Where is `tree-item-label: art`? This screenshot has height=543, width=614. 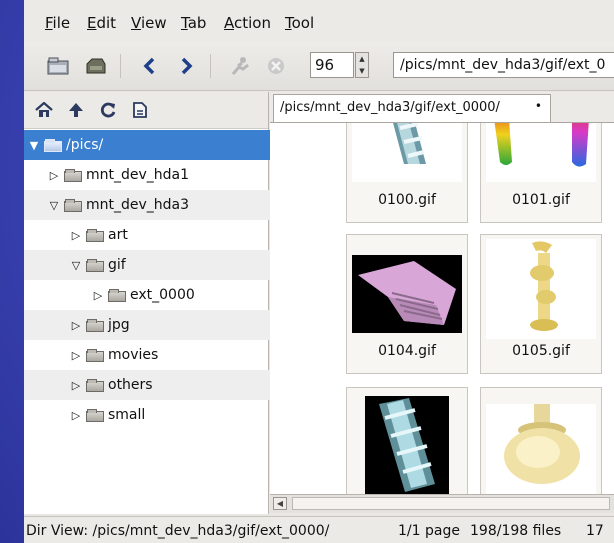
tree-item-label: art is located at coordinates (118, 235).